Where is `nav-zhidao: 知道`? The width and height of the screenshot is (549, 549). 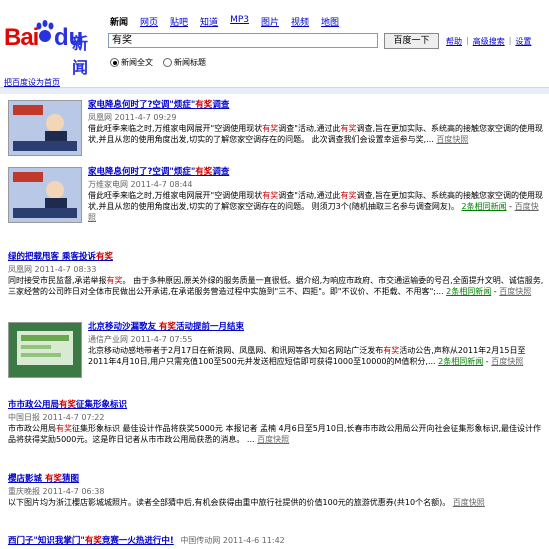
nav-zhidao: 知道 is located at coordinates (209, 21).